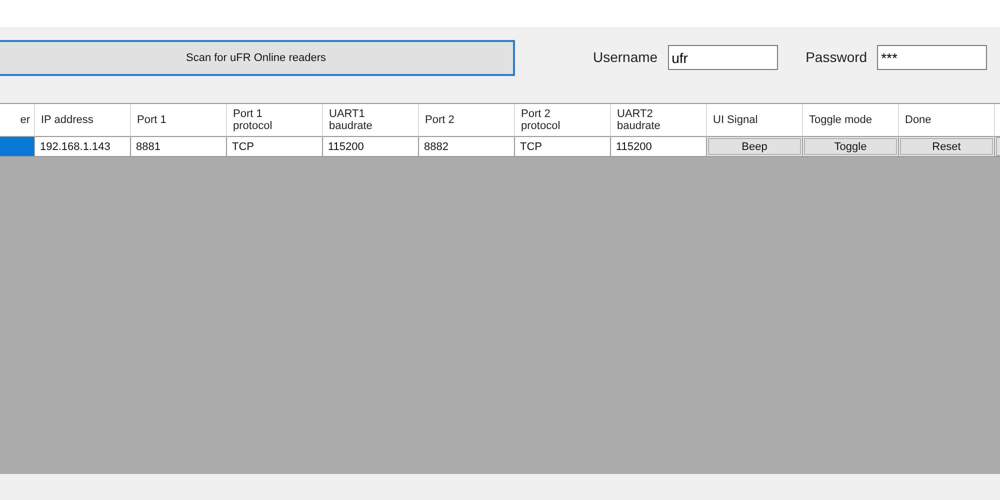 The width and height of the screenshot is (1000, 500). I want to click on username-field: ufr, so click(723, 57).